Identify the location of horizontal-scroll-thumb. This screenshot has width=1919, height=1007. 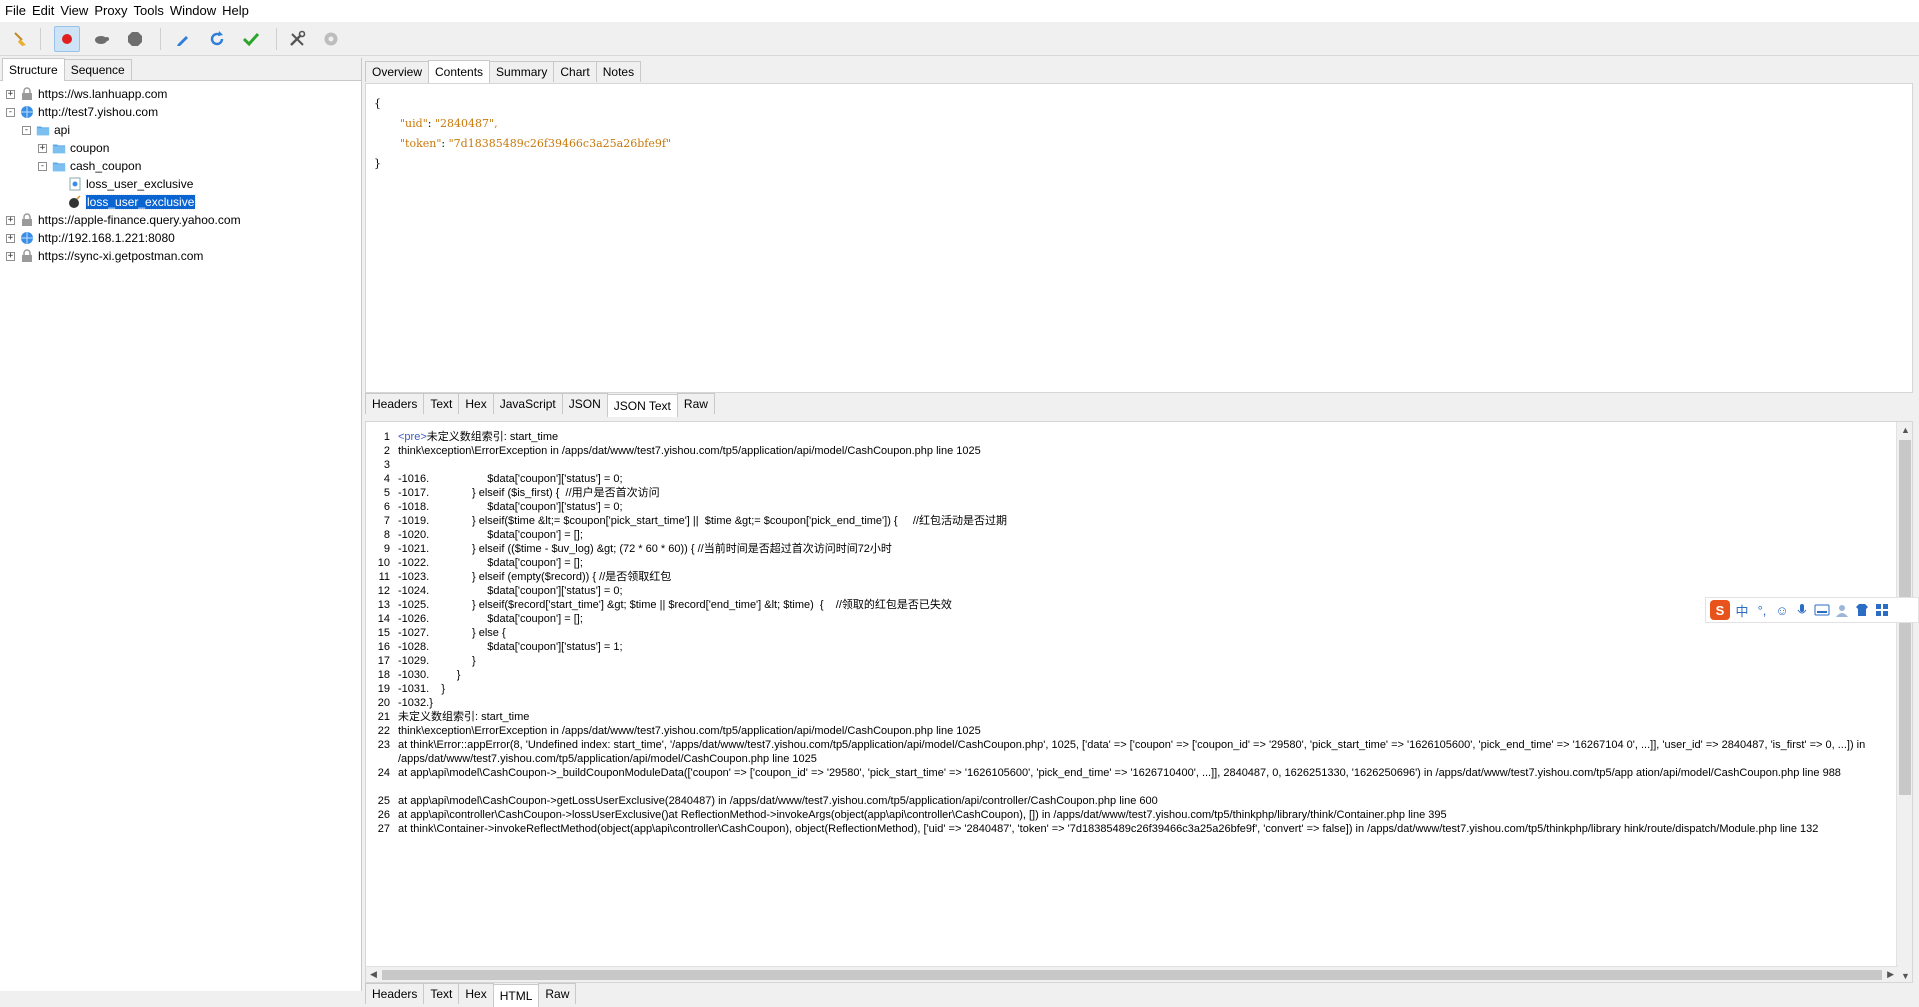
(1132, 975).